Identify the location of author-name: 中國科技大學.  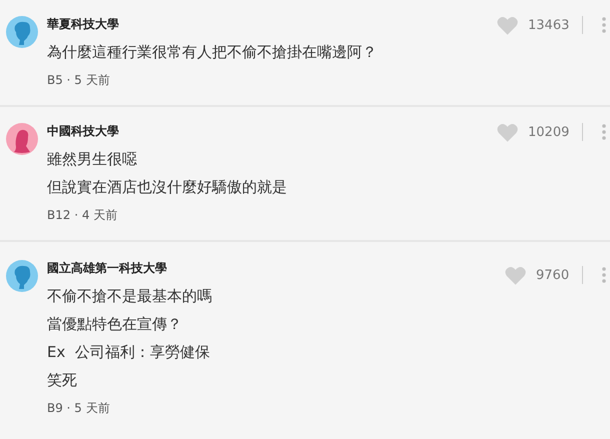
(83, 131).